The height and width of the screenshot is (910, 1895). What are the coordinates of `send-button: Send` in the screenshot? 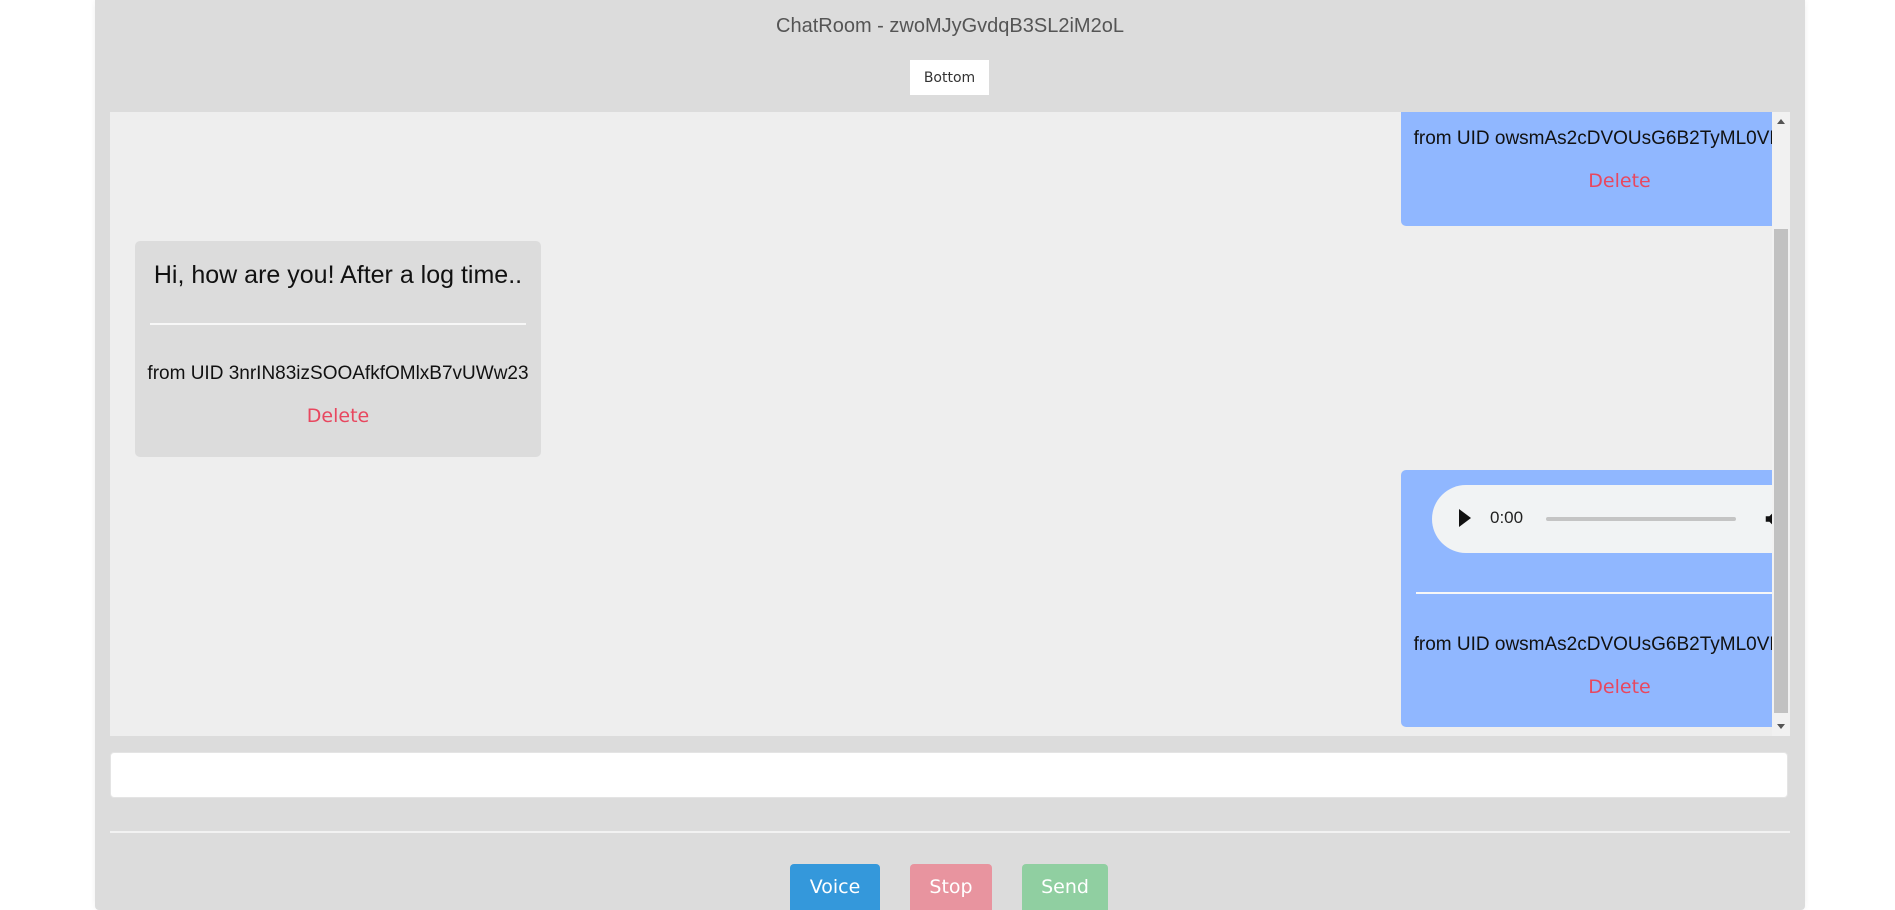 It's located at (1065, 887).